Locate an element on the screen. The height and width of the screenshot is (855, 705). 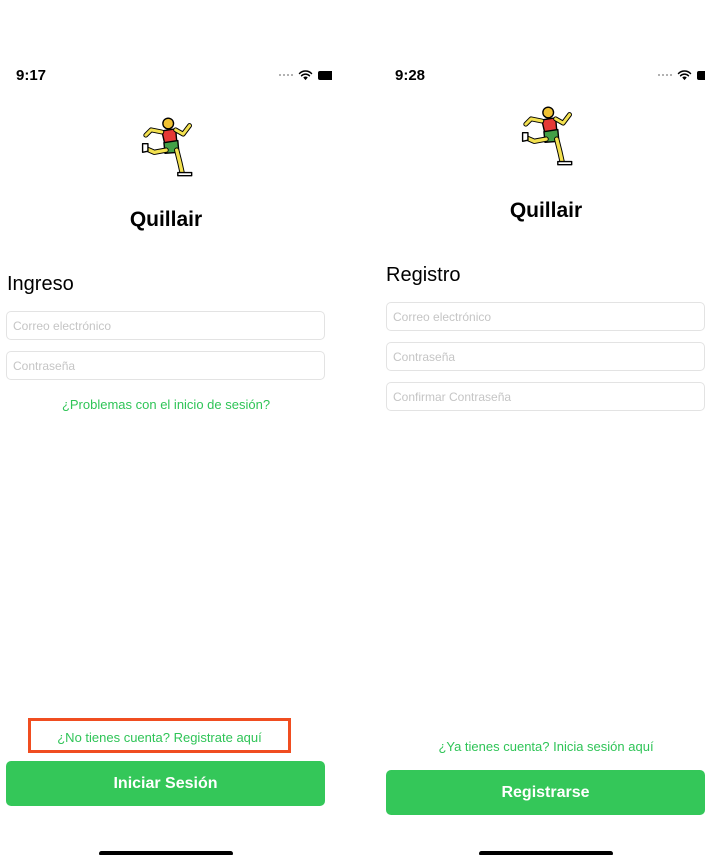
status-time: 9:28 is located at coordinates (410, 75).